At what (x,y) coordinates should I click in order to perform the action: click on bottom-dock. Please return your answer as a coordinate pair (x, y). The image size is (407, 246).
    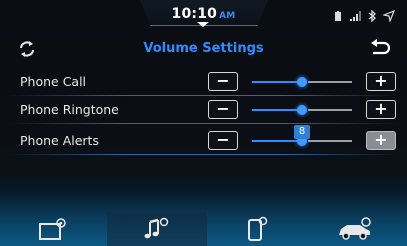
    Looking at the image, I should click on (203, 229).